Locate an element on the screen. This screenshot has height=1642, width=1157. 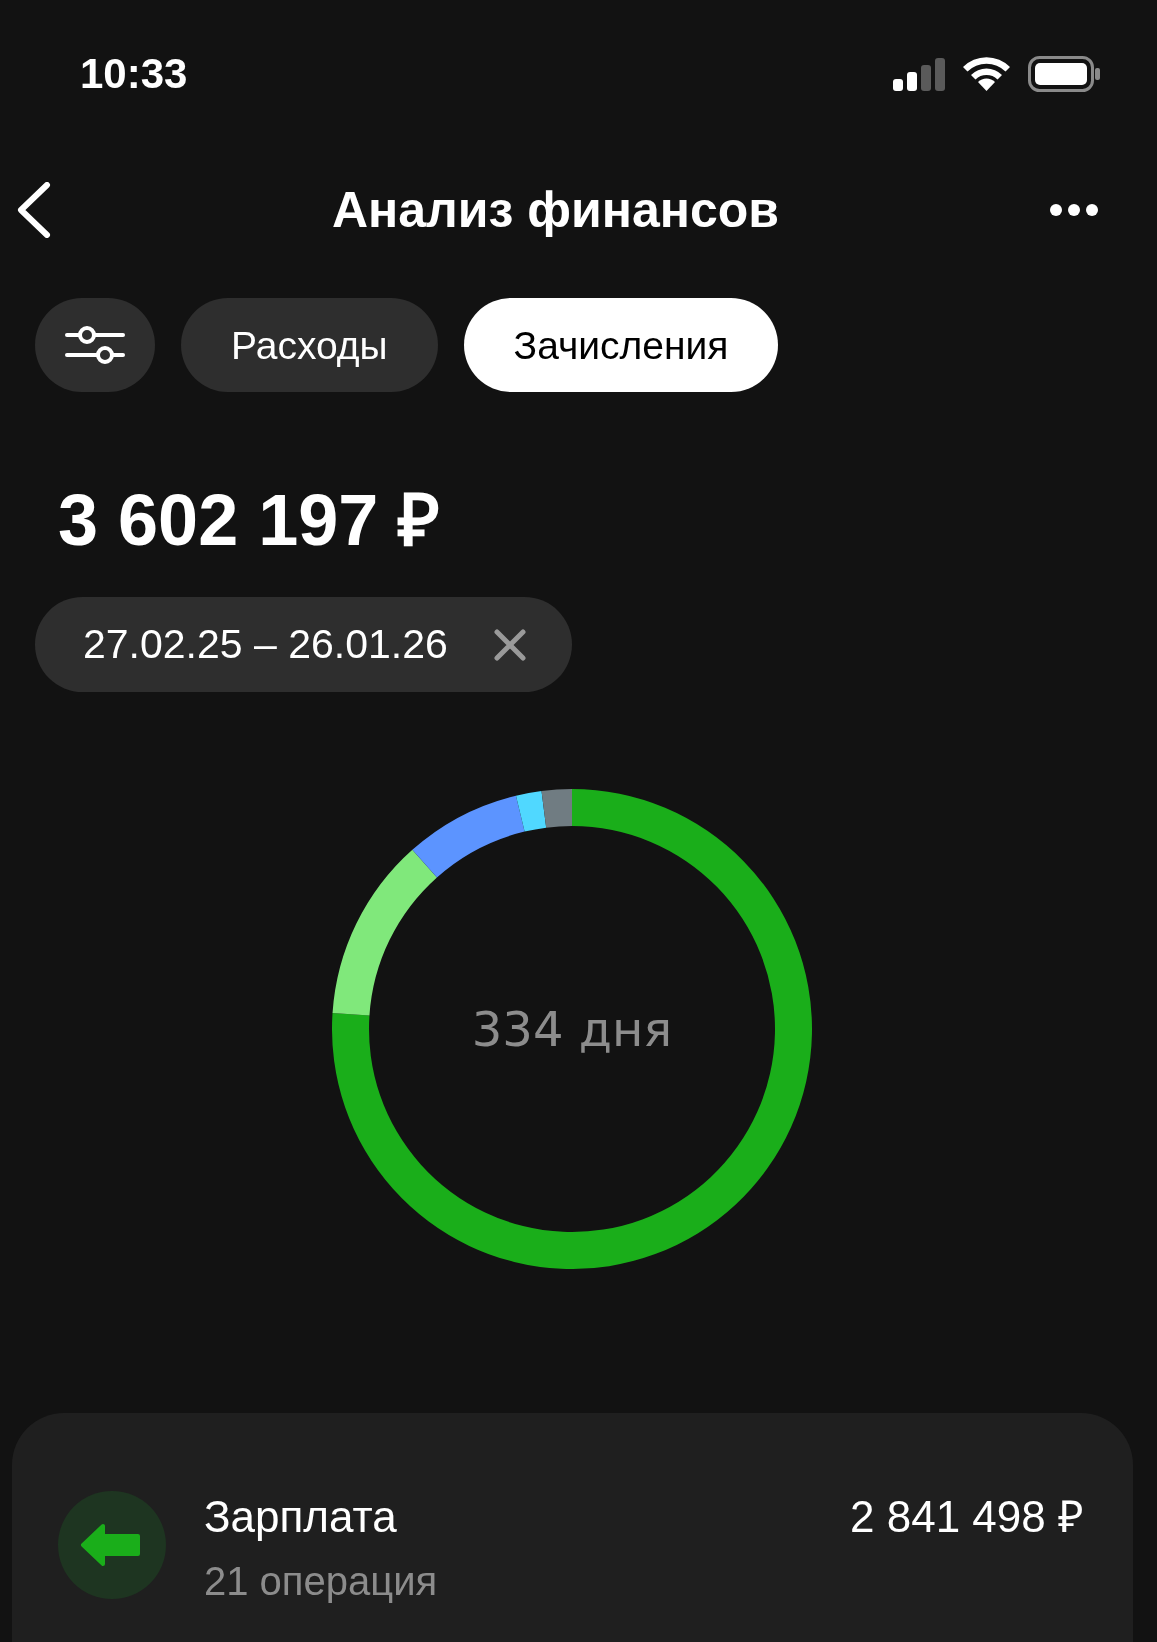
operations-count: 21 операция is located at coordinates (321, 1581).